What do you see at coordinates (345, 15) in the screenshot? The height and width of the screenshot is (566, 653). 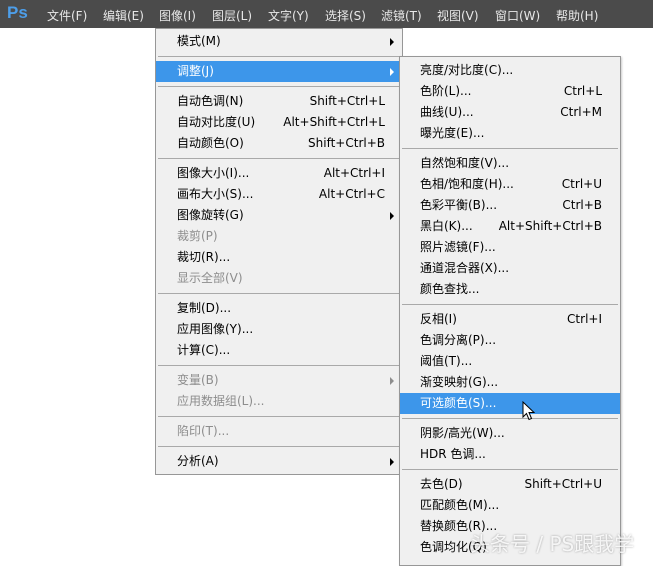 I see `menubar-item: 选择(S)` at bounding box center [345, 15].